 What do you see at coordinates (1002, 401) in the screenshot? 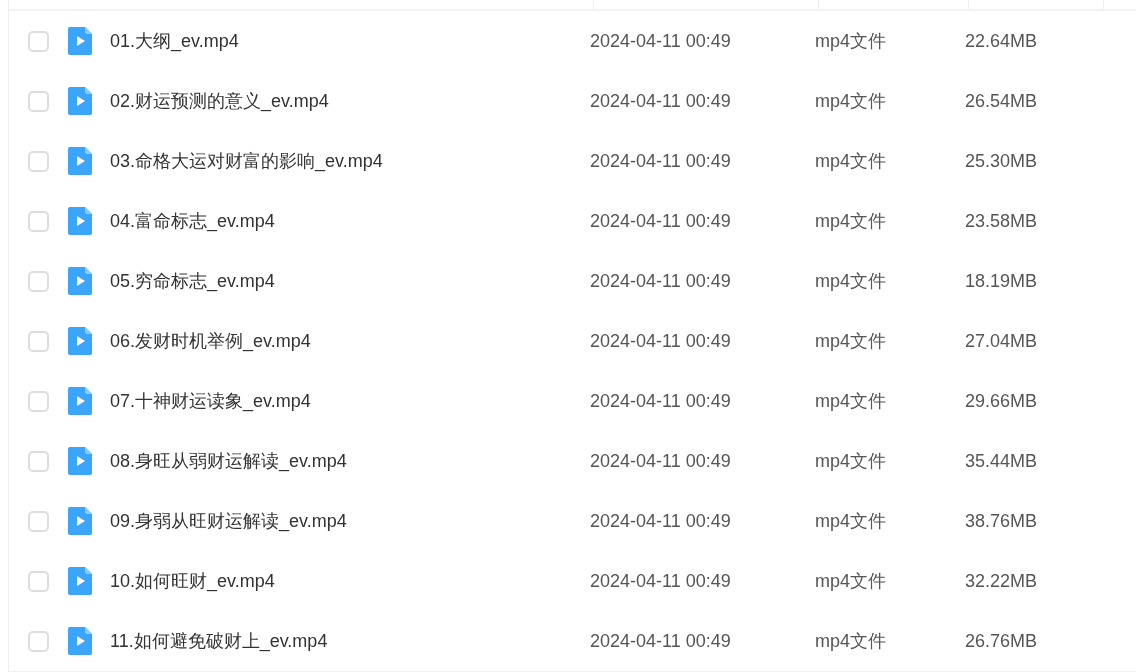
I see `file-size: 29.66MB` at bounding box center [1002, 401].